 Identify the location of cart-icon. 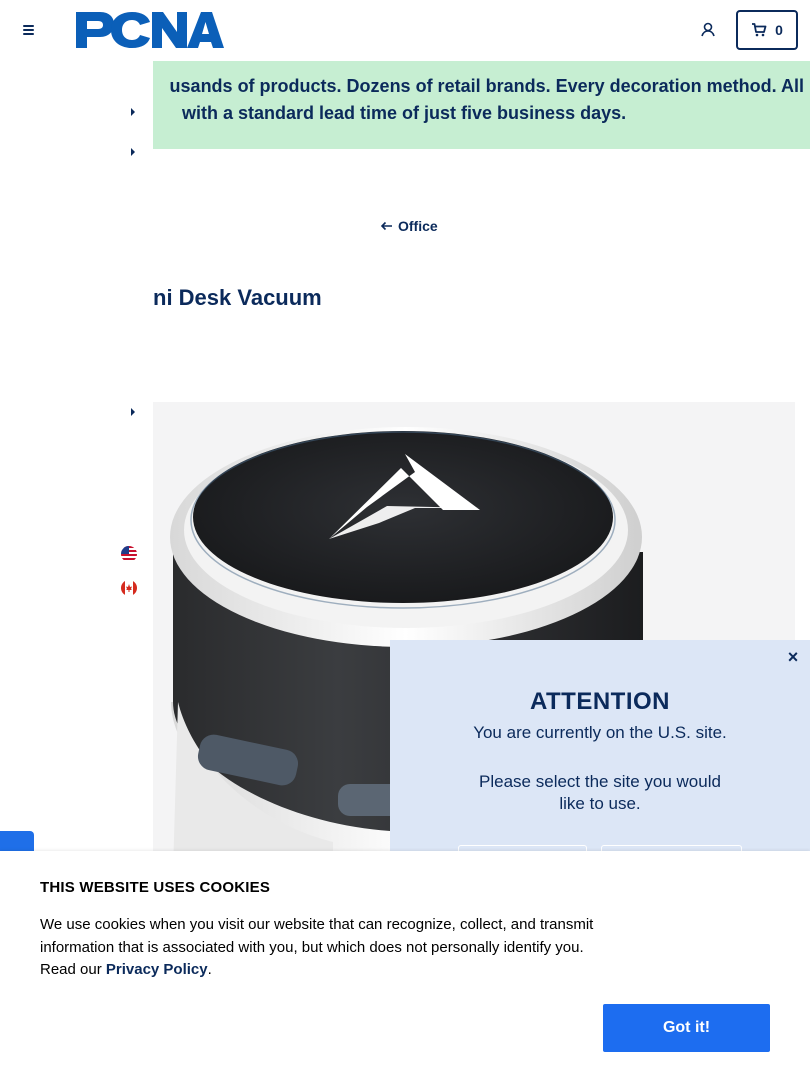
(759, 30).